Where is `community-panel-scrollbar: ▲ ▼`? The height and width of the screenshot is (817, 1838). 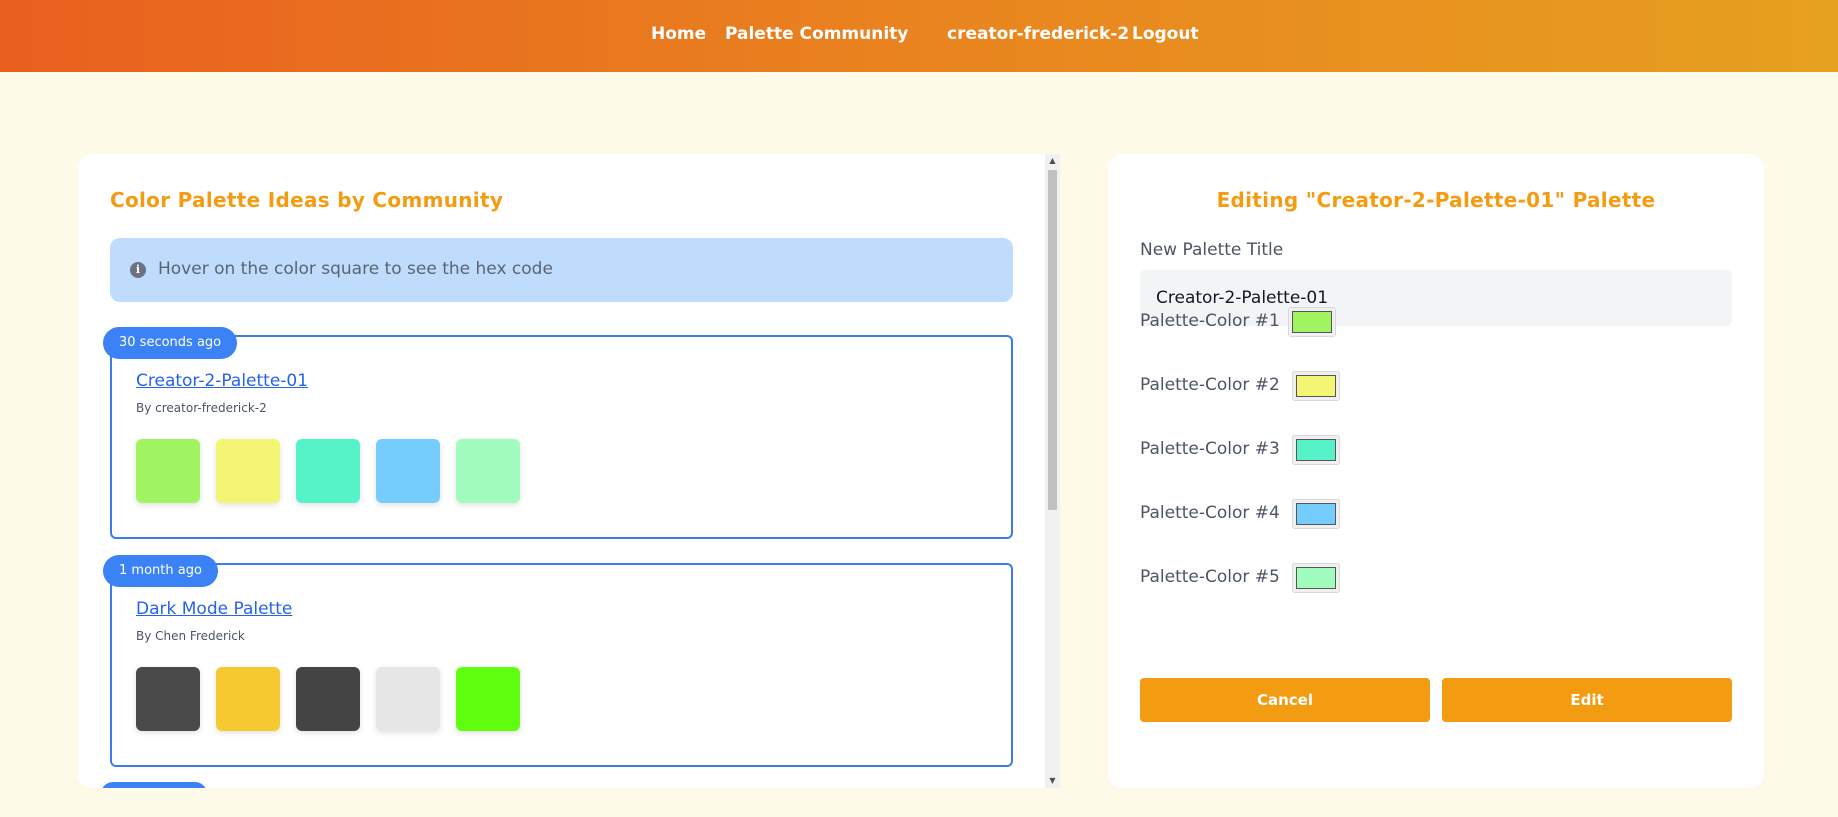 community-panel-scrollbar: ▲ ▼ is located at coordinates (1052, 471).